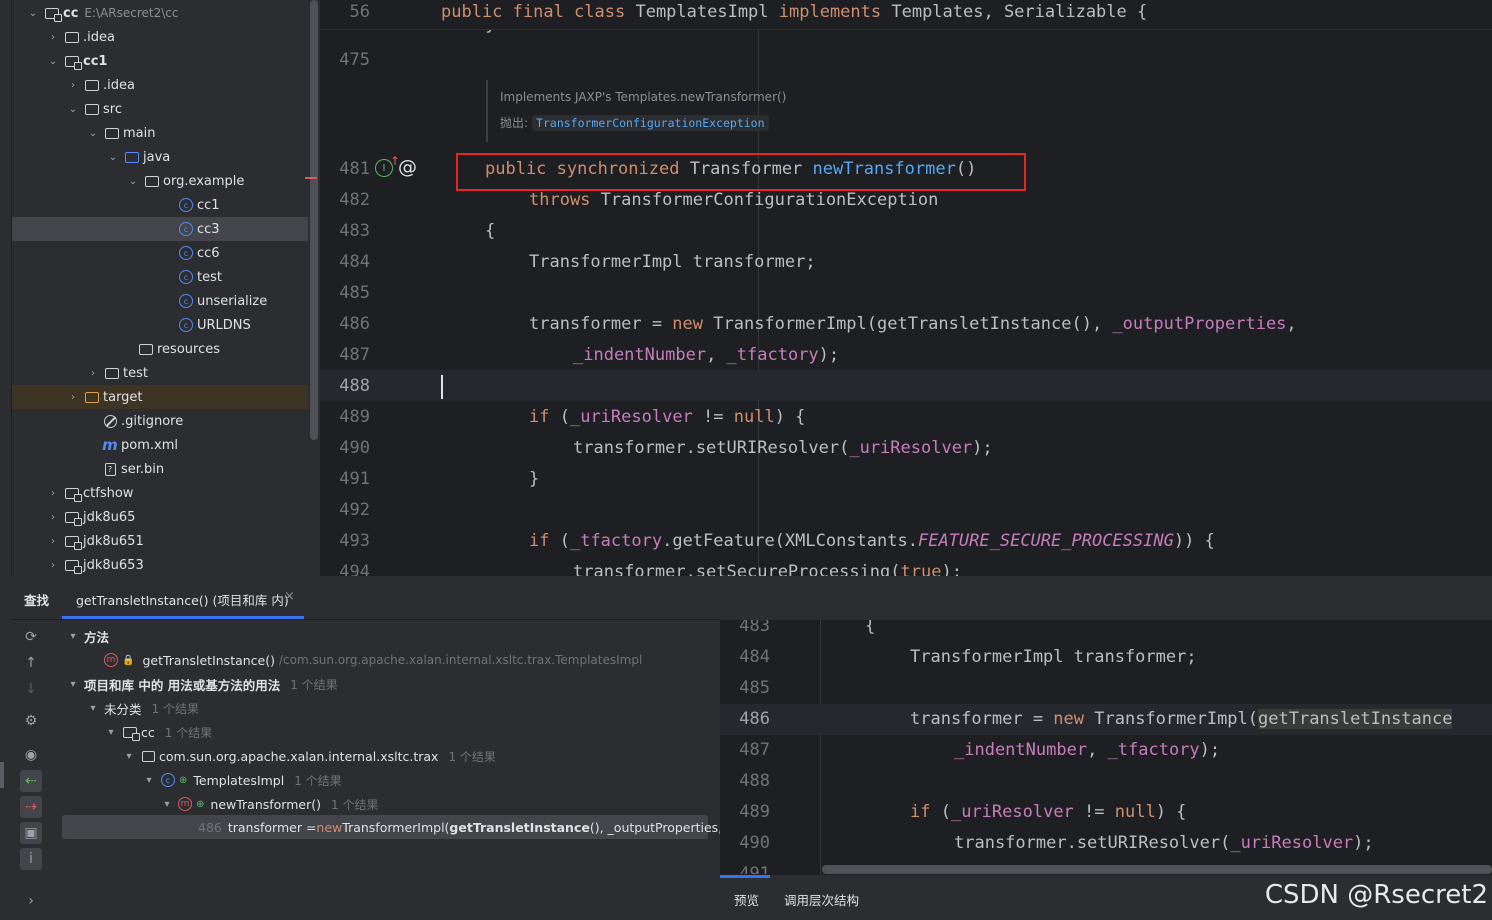 Image resolution: width=1492 pixels, height=920 pixels. I want to click on annotation-at-icon: @, so click(407, 167).